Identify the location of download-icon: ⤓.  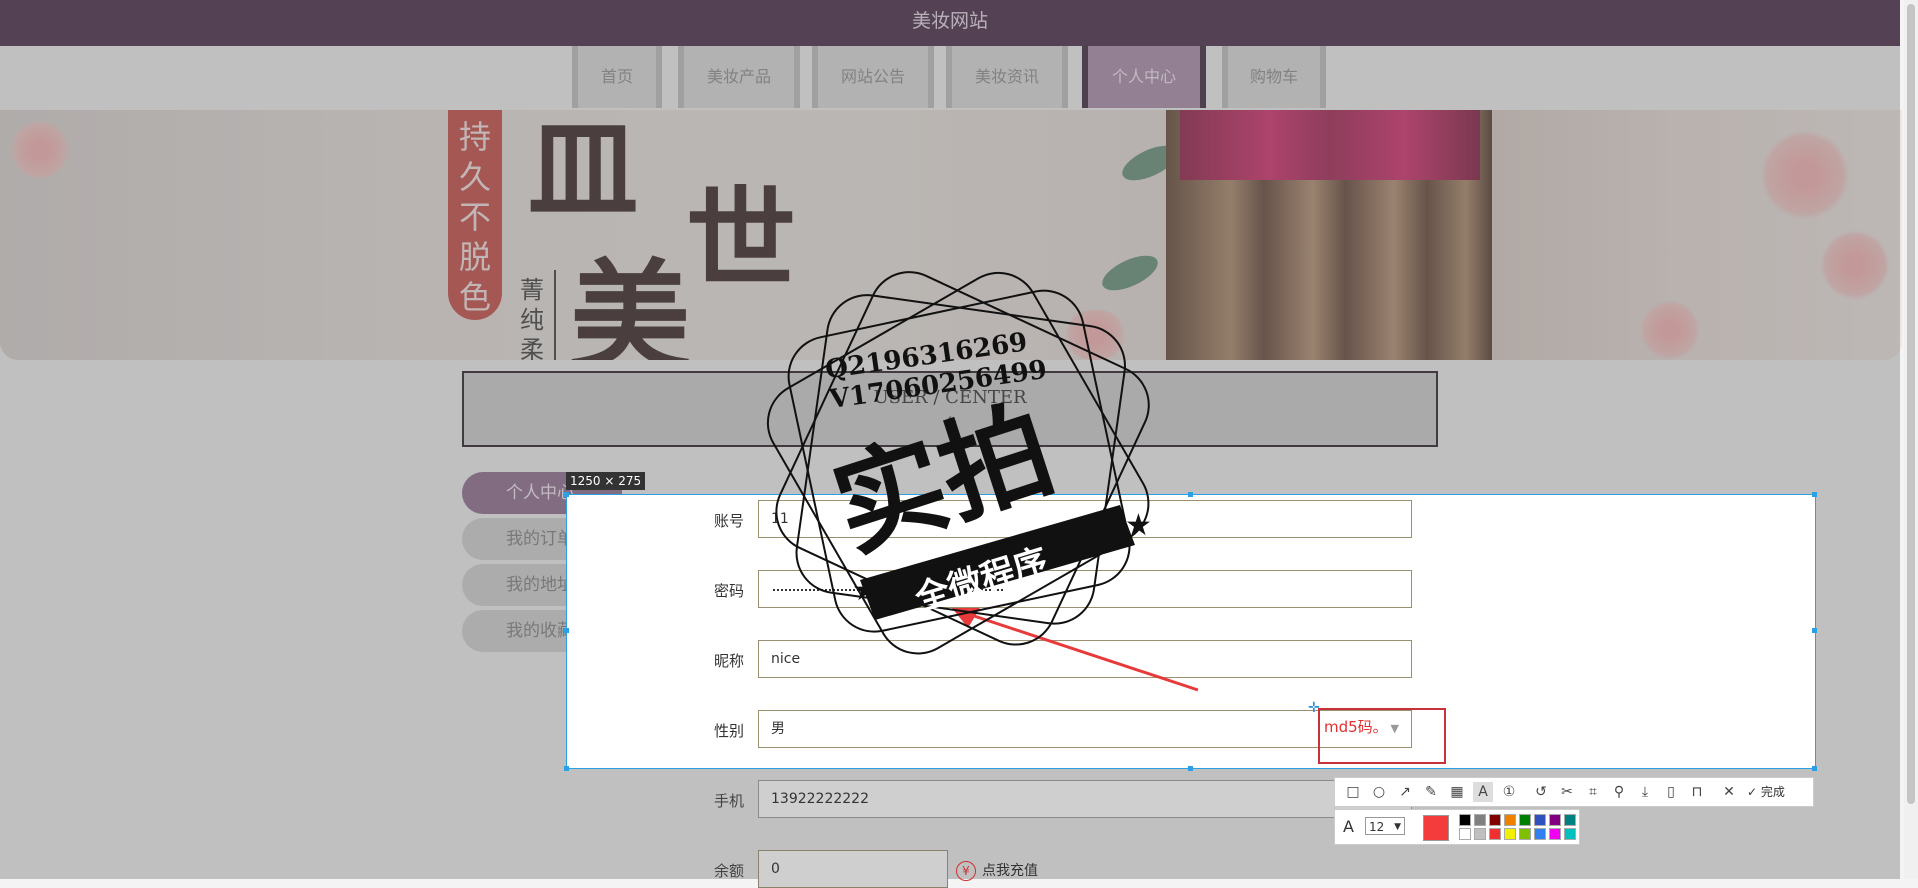
(1645, 792).